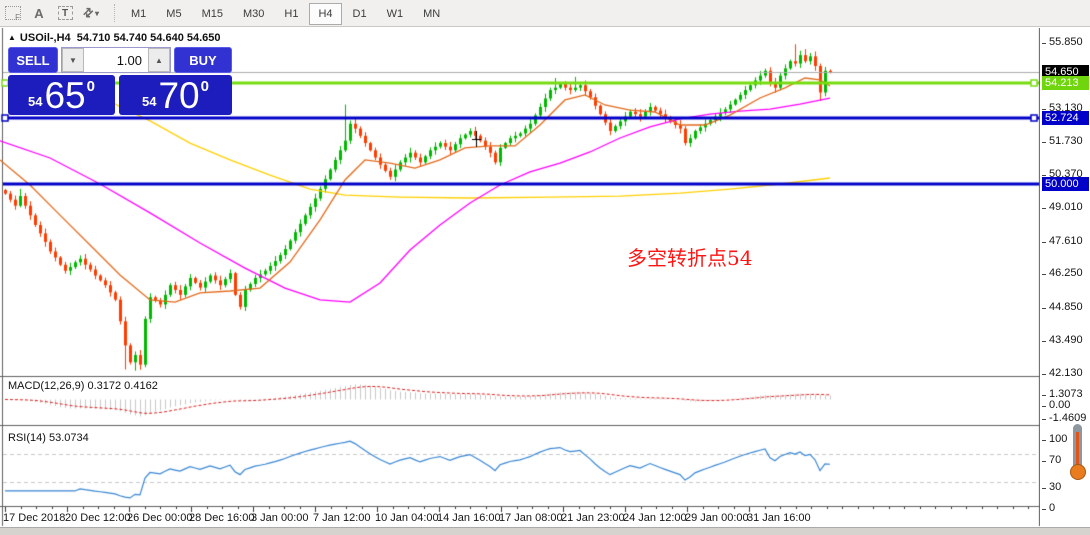 Image resolution: width=1090 pixels, height=535 pixels. I want to click on rsi-axis-label: 100, so click(1054, 439).